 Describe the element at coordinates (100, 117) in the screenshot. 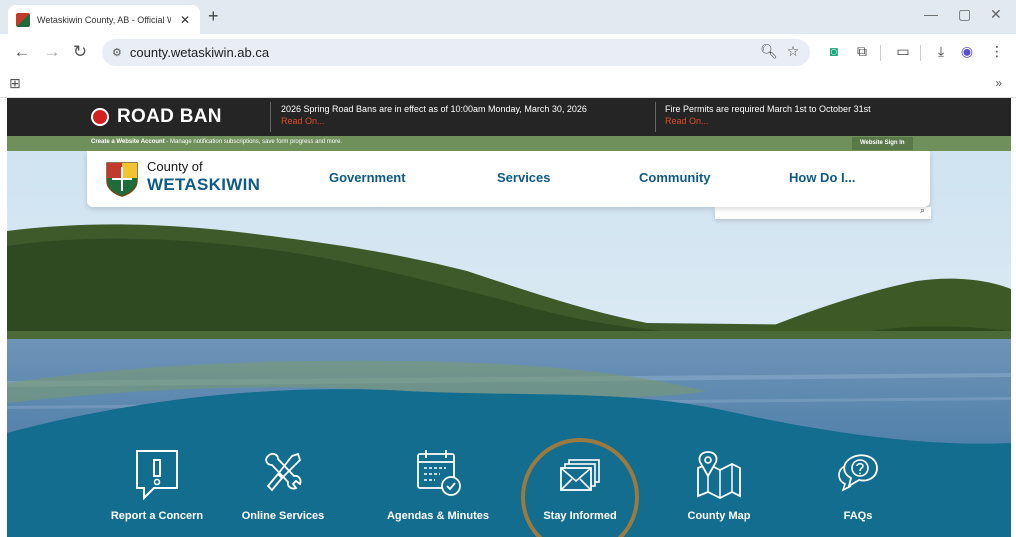

I see `alert-dot-icon` at that location.